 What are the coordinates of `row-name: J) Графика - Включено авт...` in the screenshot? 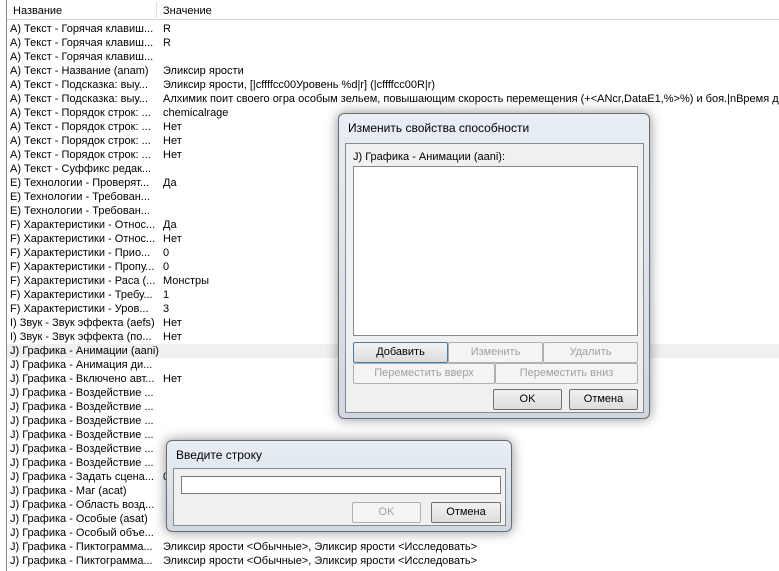 It's located at (82, 379).